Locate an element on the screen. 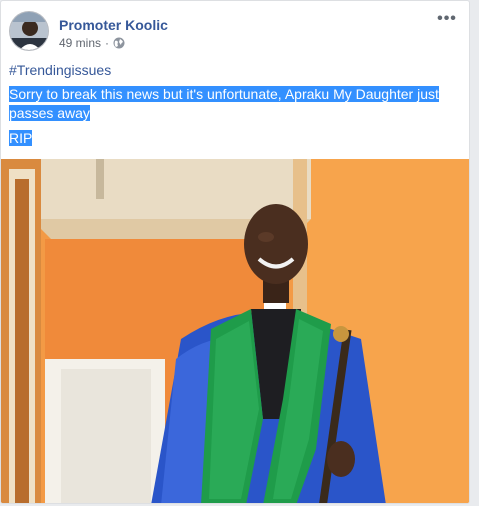 This screenshot has width=479, height=506. rip-paragraph: RIP is located at coordinates (234, 138).